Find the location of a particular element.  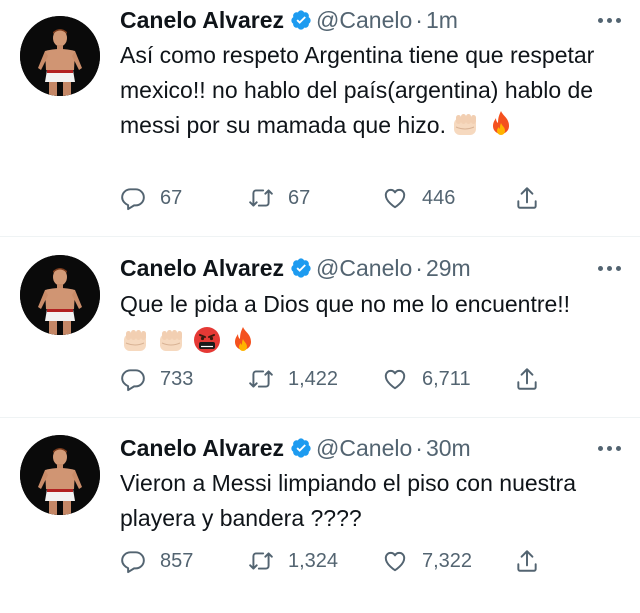

like-count: 446 is located at coordinates (439, 197).